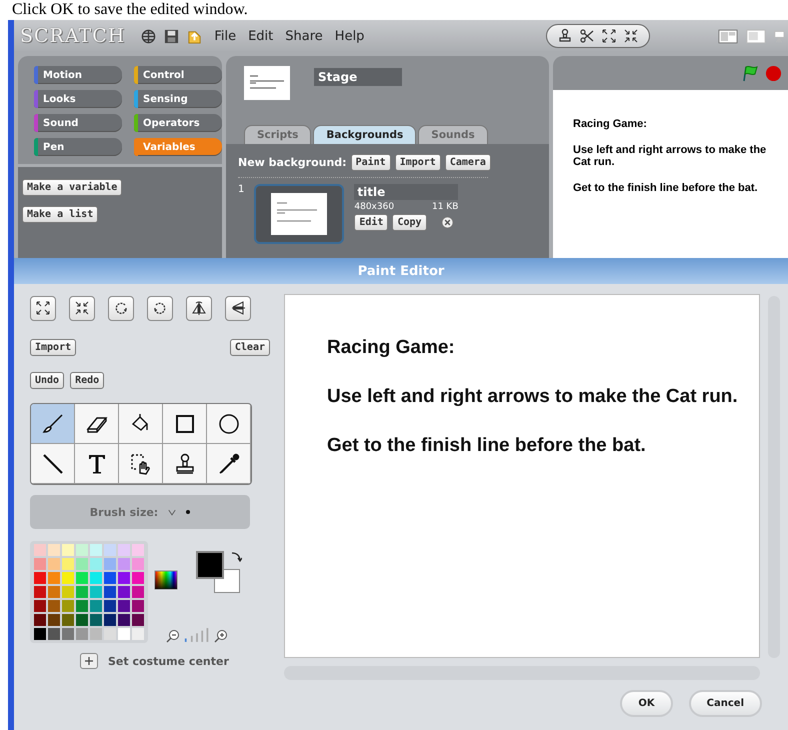 This screenshot has width=788, height=730. Describe the element at coordinates (199, 308) in the screenshot. I see `flip-horizontal-button` at that location.